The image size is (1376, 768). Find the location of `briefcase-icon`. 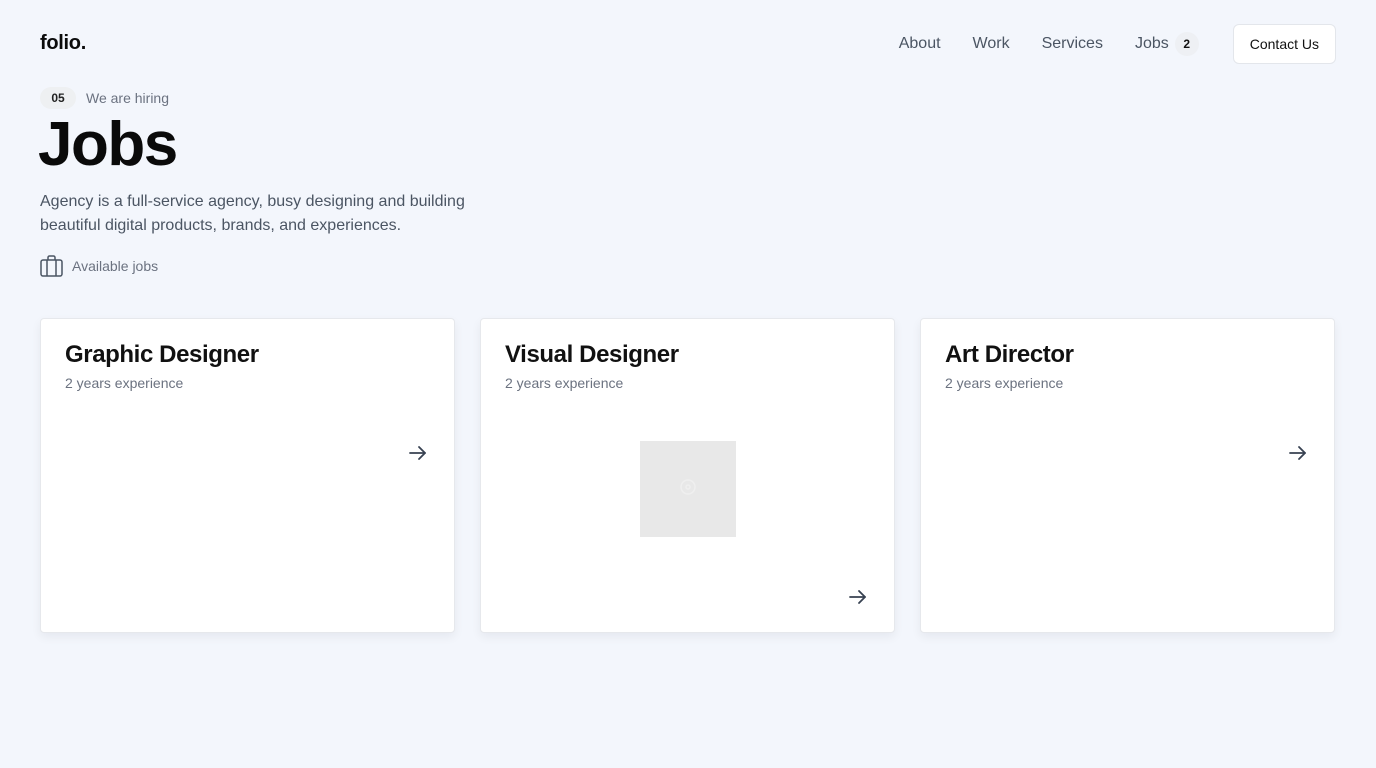

briefcase-icon is located at coordinates (51, 266).